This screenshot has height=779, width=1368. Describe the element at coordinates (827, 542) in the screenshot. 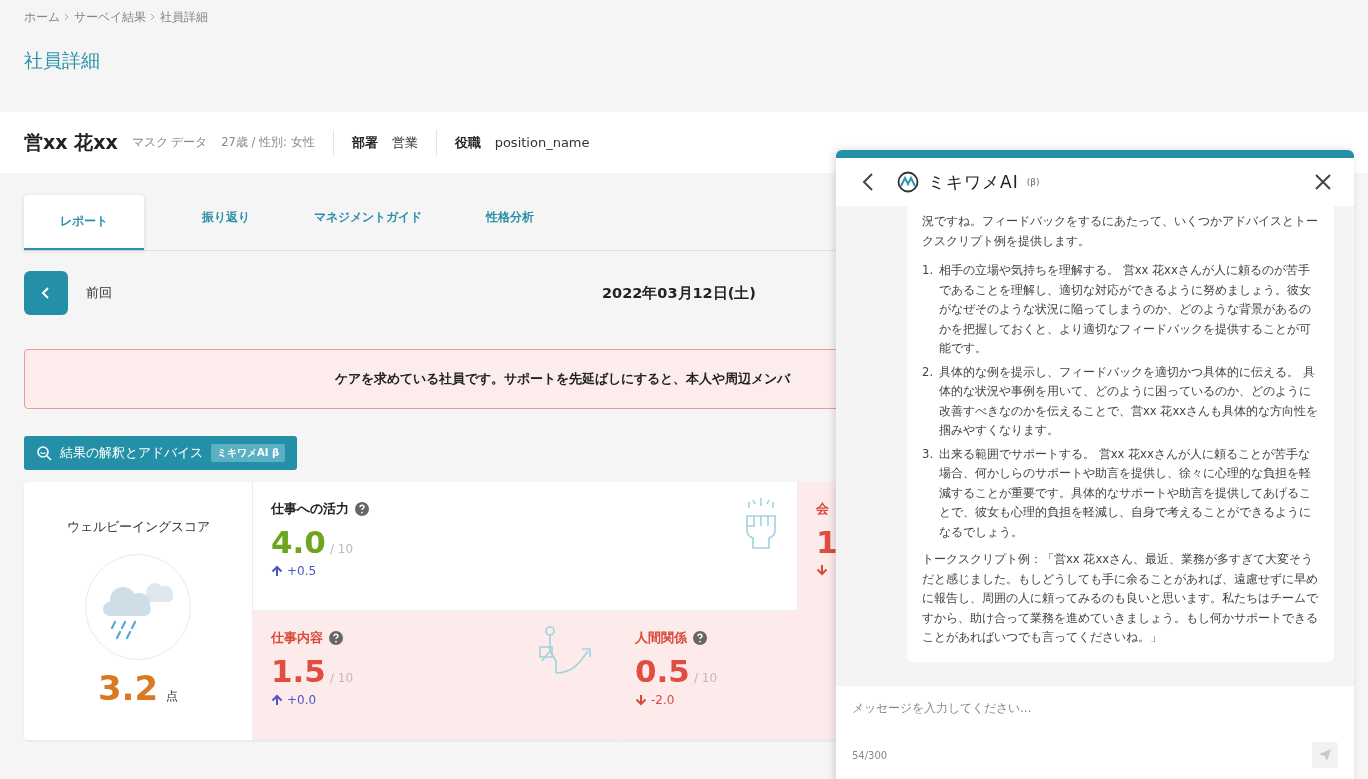

I see `metric-score: 1` at that location.